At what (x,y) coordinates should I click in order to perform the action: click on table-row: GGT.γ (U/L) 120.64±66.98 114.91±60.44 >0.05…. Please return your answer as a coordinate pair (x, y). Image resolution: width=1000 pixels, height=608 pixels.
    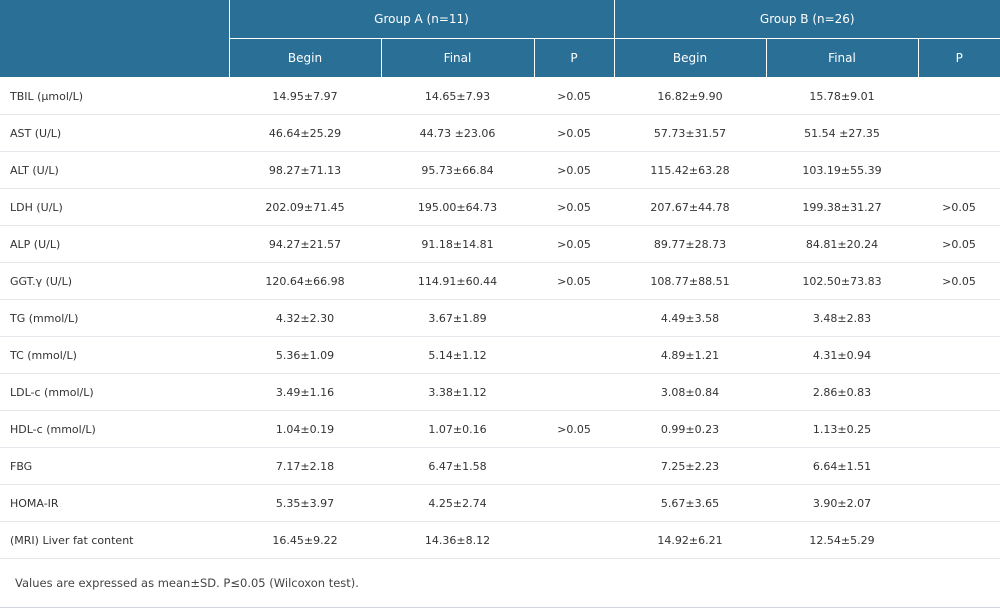
    Looking at the image, I should click on (500, 281).